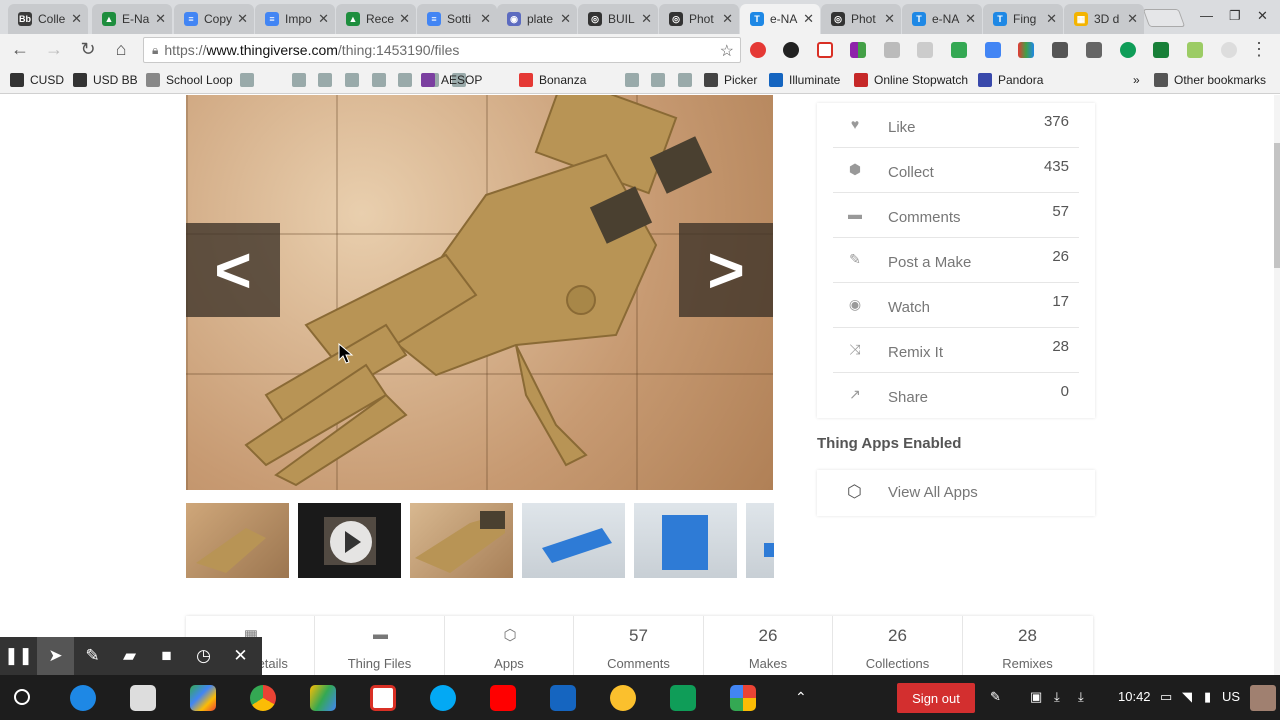 The image size is (1280, 720). Describe the element at coordinates (726, 270) in the screenshot. I see `carousel-next-button: >` at that location.